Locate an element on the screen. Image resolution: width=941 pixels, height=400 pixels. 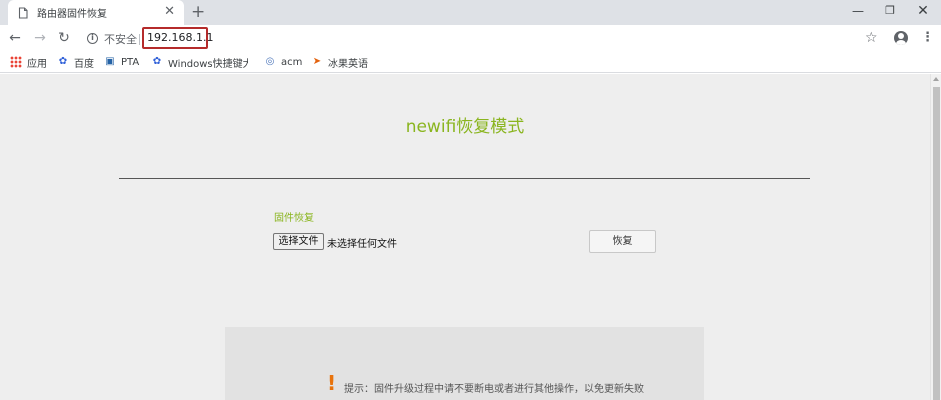
page-title: newifi恢复模式 is located at coordinates (465, 127).